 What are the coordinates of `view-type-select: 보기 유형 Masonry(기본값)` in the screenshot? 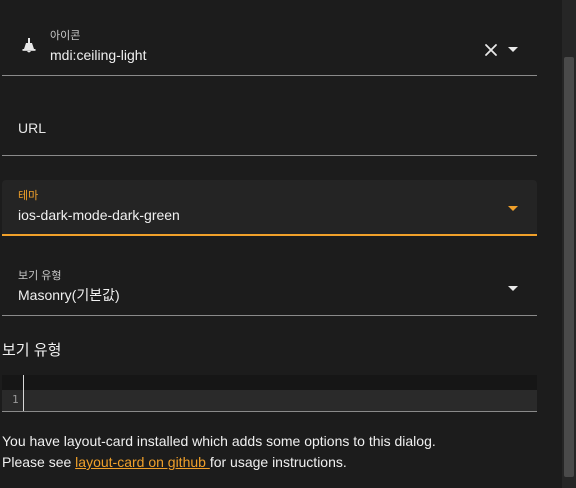 It's located at (269, 288).